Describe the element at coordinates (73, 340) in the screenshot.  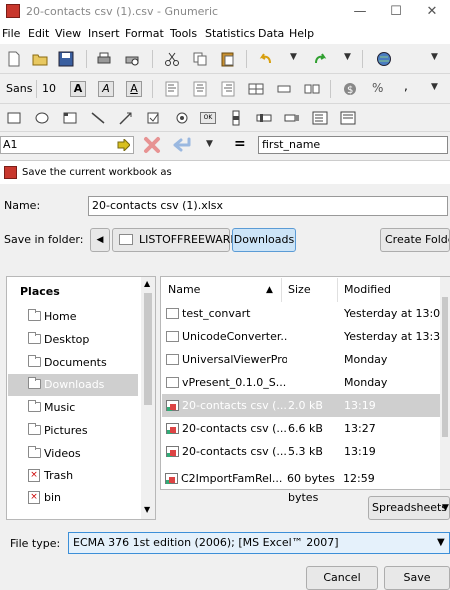
I see `place-desktop: Desktop` at that location.